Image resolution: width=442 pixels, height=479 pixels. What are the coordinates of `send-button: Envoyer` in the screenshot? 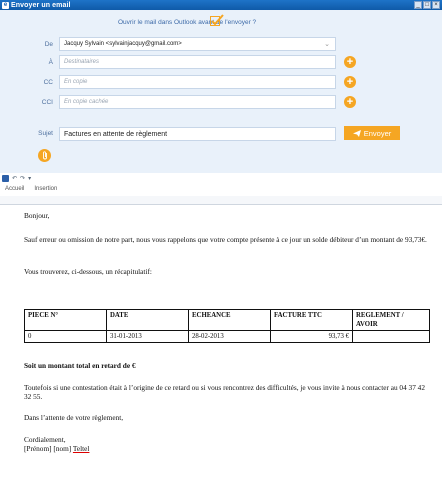 It's located at (372, 133).